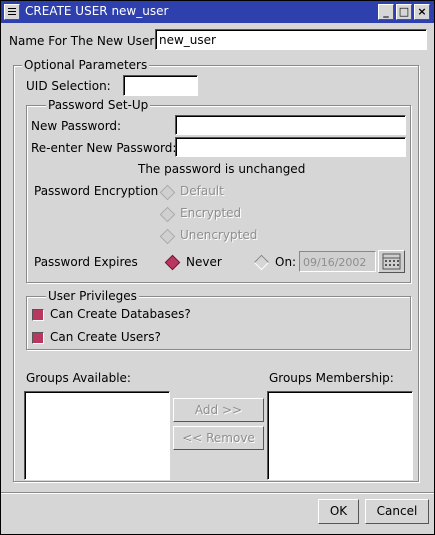 The height and width of the screenshot is (535, 435). I want to click on cancel-button: Cancel, so click(397, 511).